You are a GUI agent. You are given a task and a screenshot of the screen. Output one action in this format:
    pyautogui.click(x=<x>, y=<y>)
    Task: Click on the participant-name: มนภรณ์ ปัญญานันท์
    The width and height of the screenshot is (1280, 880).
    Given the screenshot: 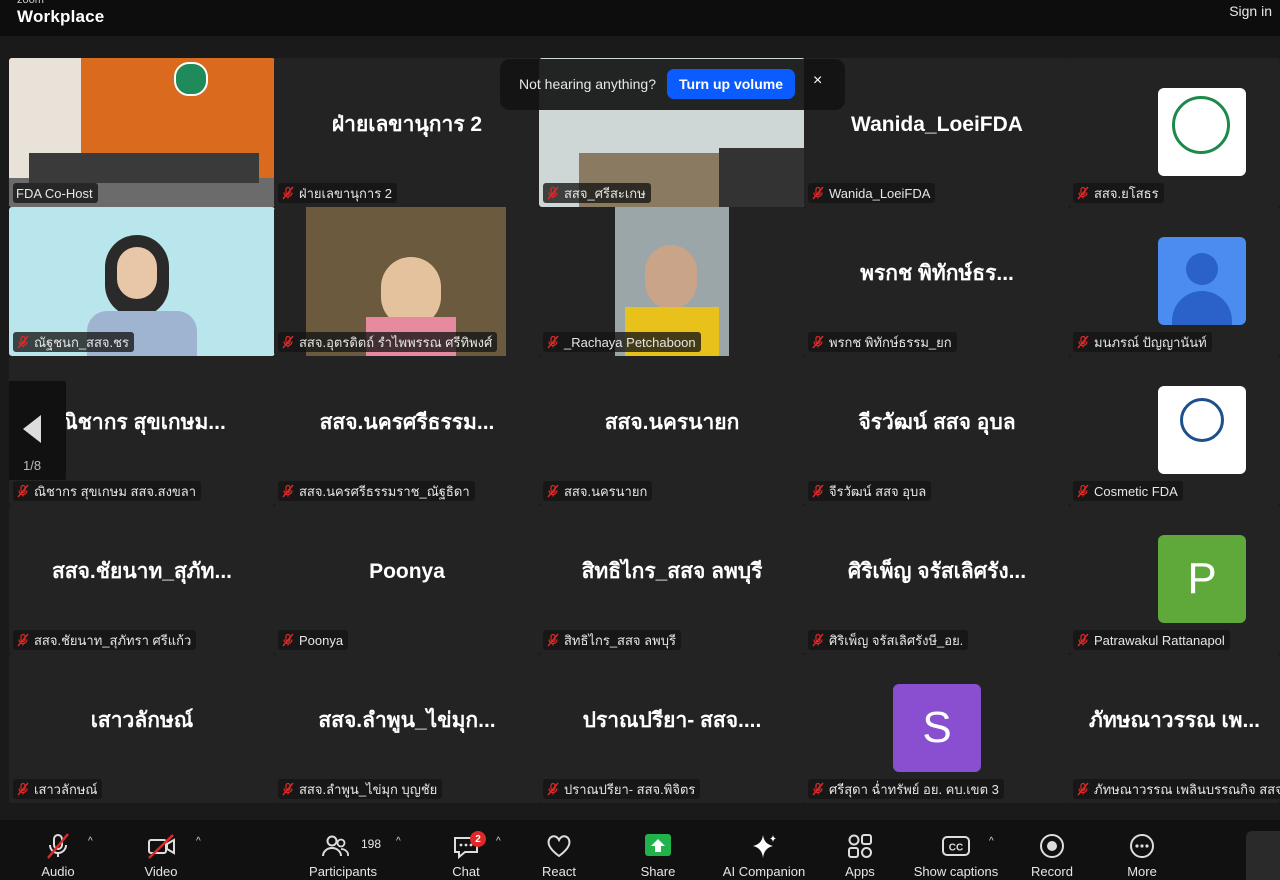 What is the action you would take?
    pyautogui.click(x=1150, y=342)
    